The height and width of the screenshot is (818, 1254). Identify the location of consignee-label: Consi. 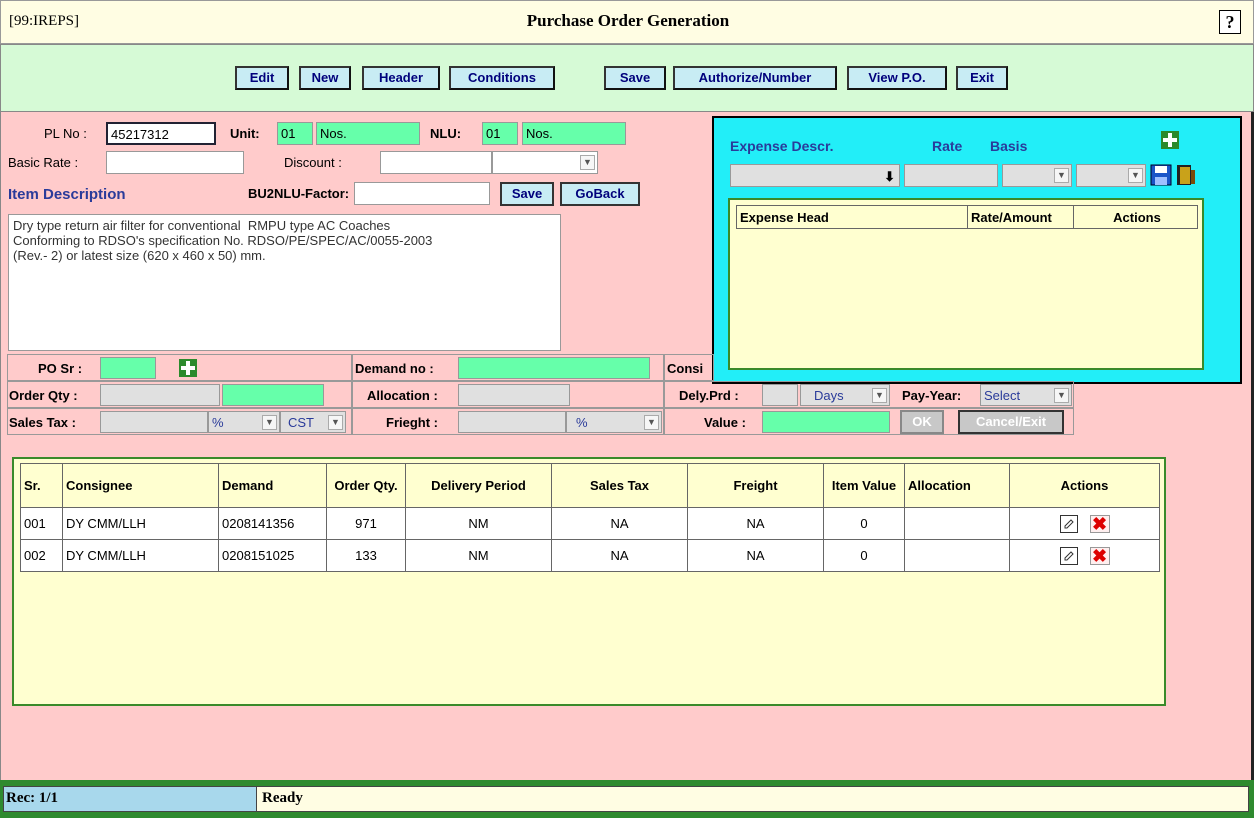
(685, 368).